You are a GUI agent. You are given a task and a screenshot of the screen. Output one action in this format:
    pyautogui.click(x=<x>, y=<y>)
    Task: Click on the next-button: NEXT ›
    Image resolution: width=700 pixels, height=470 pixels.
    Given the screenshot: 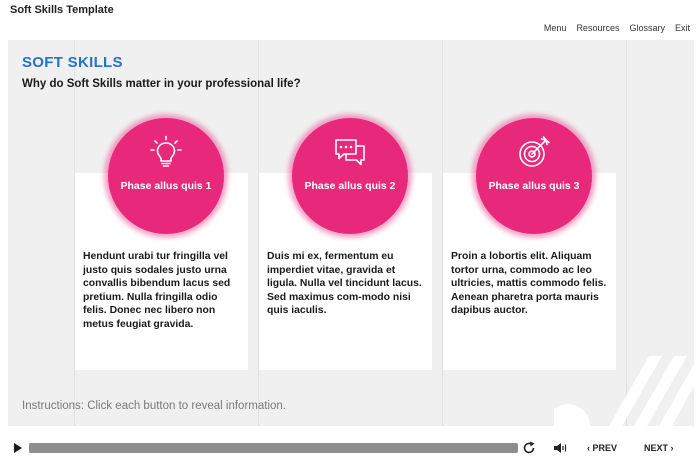 What is the action you would take?
    pyautogui.click(x=659, y=448)
    